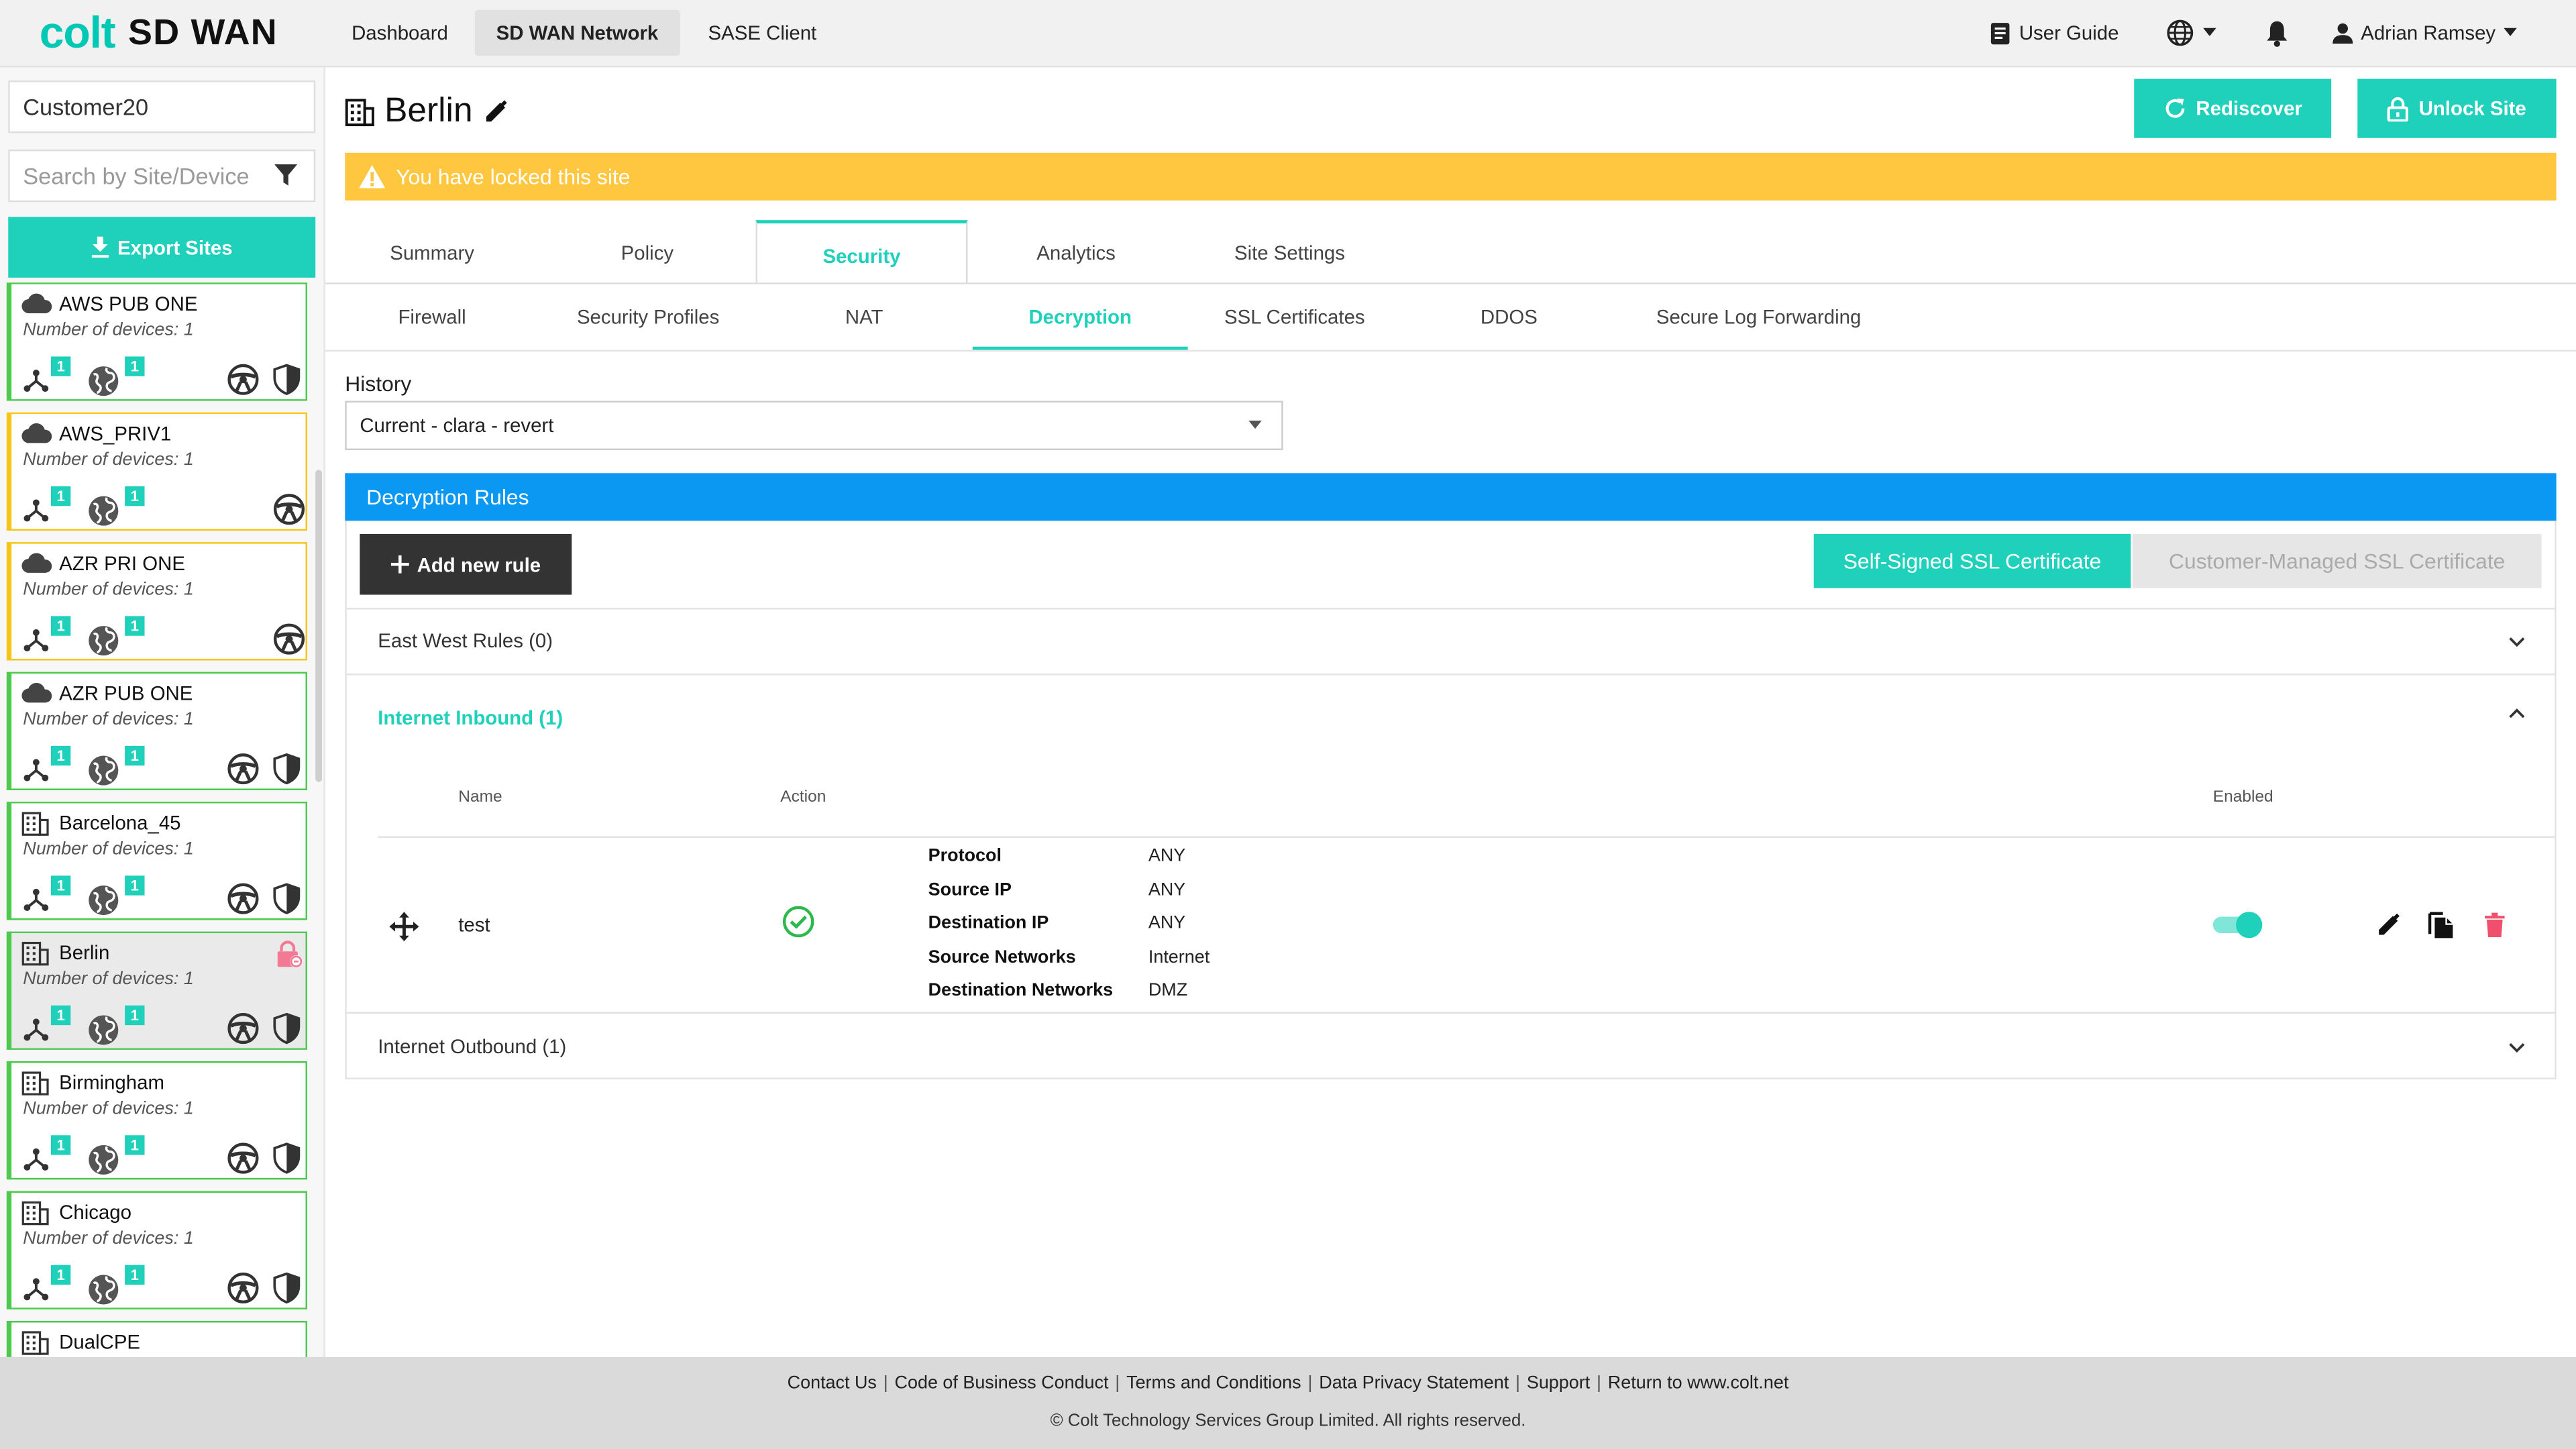  What do you see at coordinates (156, 341) in the screenshot?
I see `site-card: AWS PUB ONE Number of devices: 1 1 1` at bounding box center [156, 341].